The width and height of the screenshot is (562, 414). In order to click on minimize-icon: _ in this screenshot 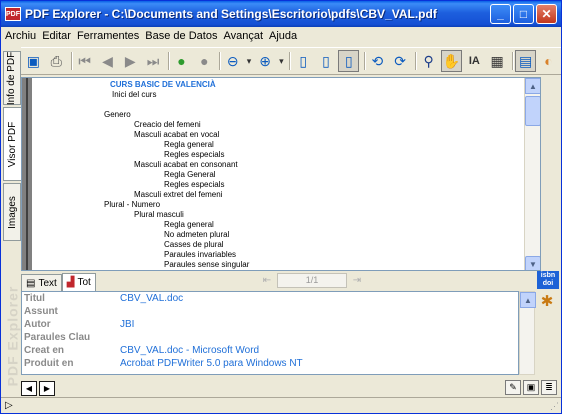, I will do `click(500, 14)`.